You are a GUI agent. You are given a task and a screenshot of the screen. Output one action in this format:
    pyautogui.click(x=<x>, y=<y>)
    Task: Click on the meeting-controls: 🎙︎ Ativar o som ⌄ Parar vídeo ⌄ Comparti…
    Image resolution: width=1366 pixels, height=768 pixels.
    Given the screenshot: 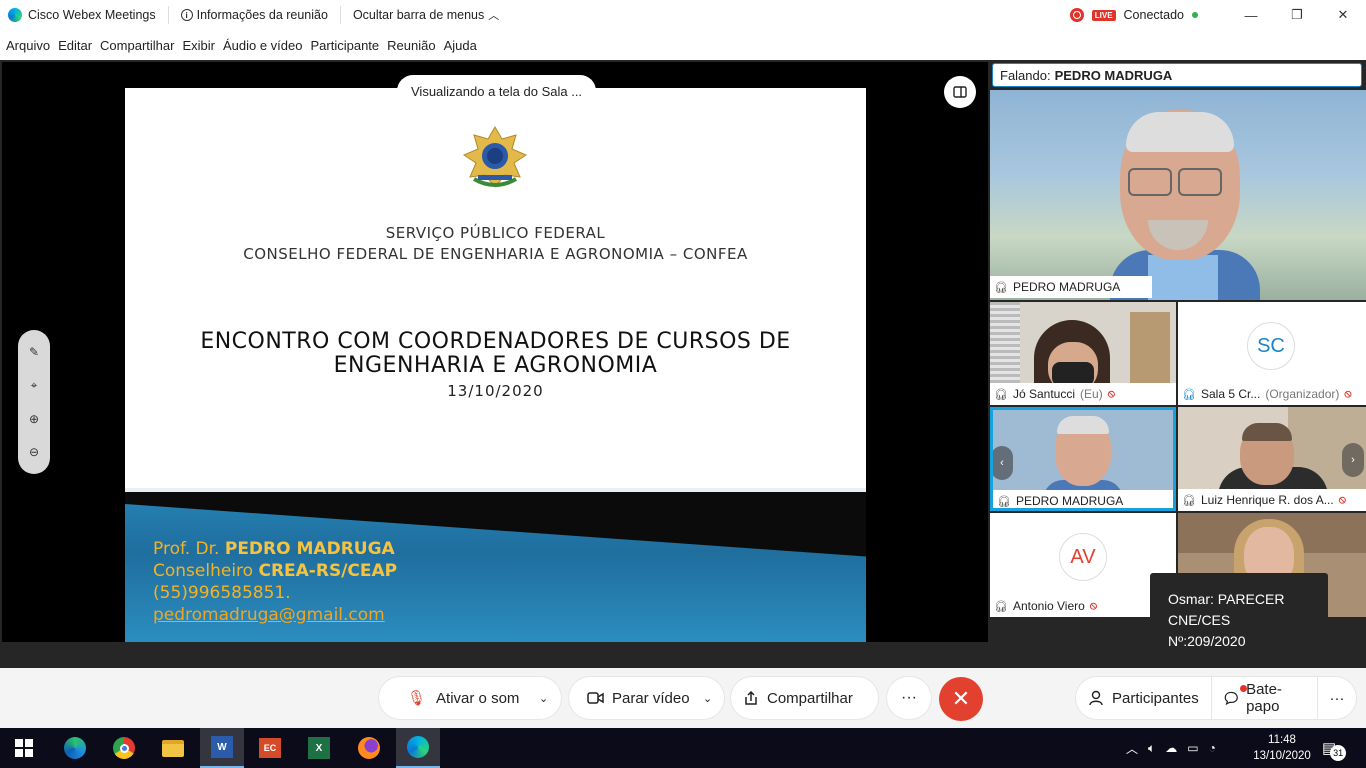 What is the action you would take?
    pyautogui.click(x=683, y=698)
    